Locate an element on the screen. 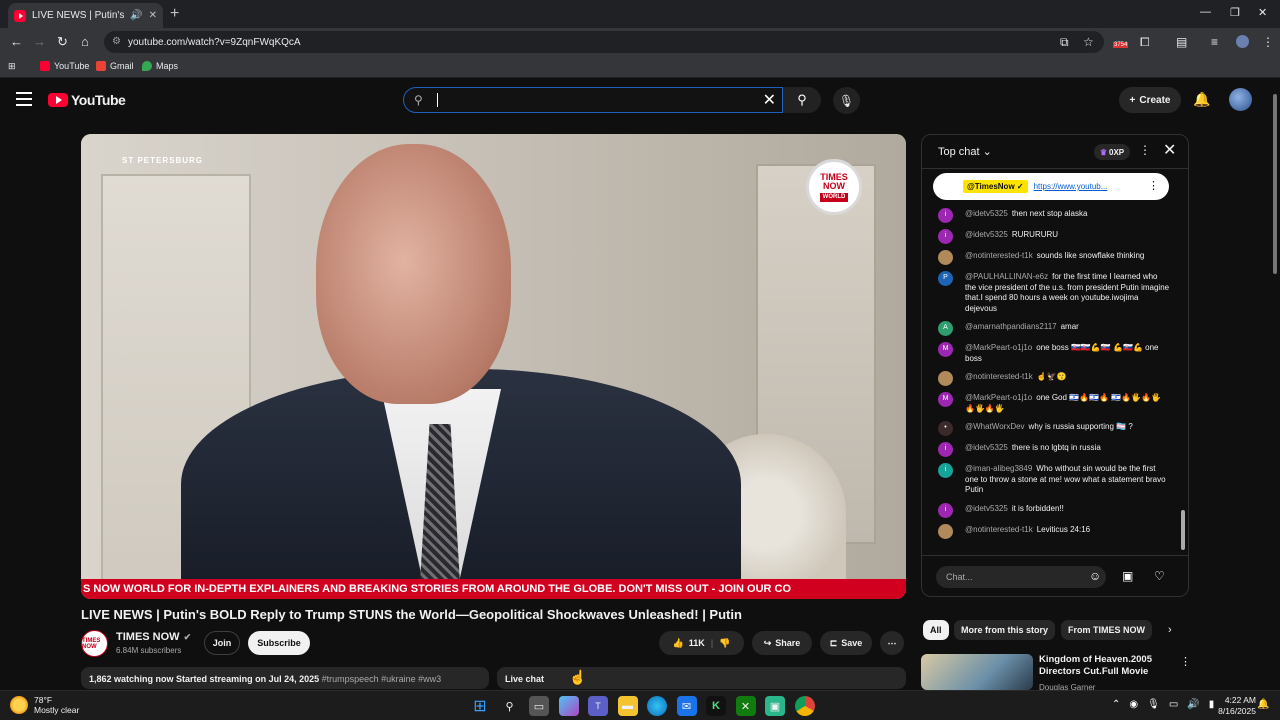 Image resolution: width=1280 pixels, height=720 pixels. file-explorer-icon: ▬ is located at coordinates (627, 706).